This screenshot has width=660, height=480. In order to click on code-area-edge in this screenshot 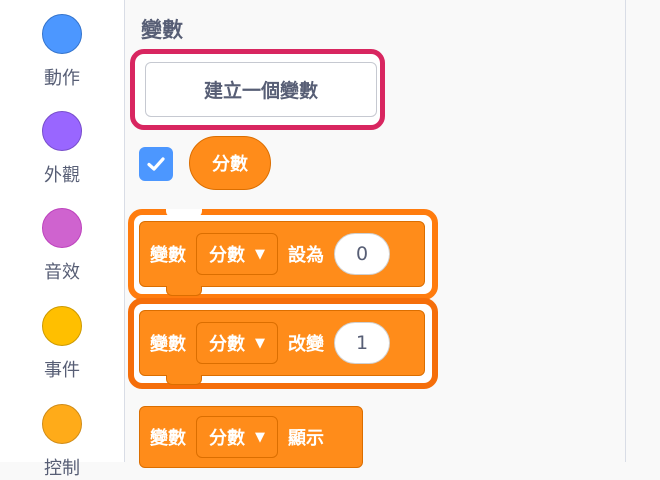, I will do `click(643, 231)`.